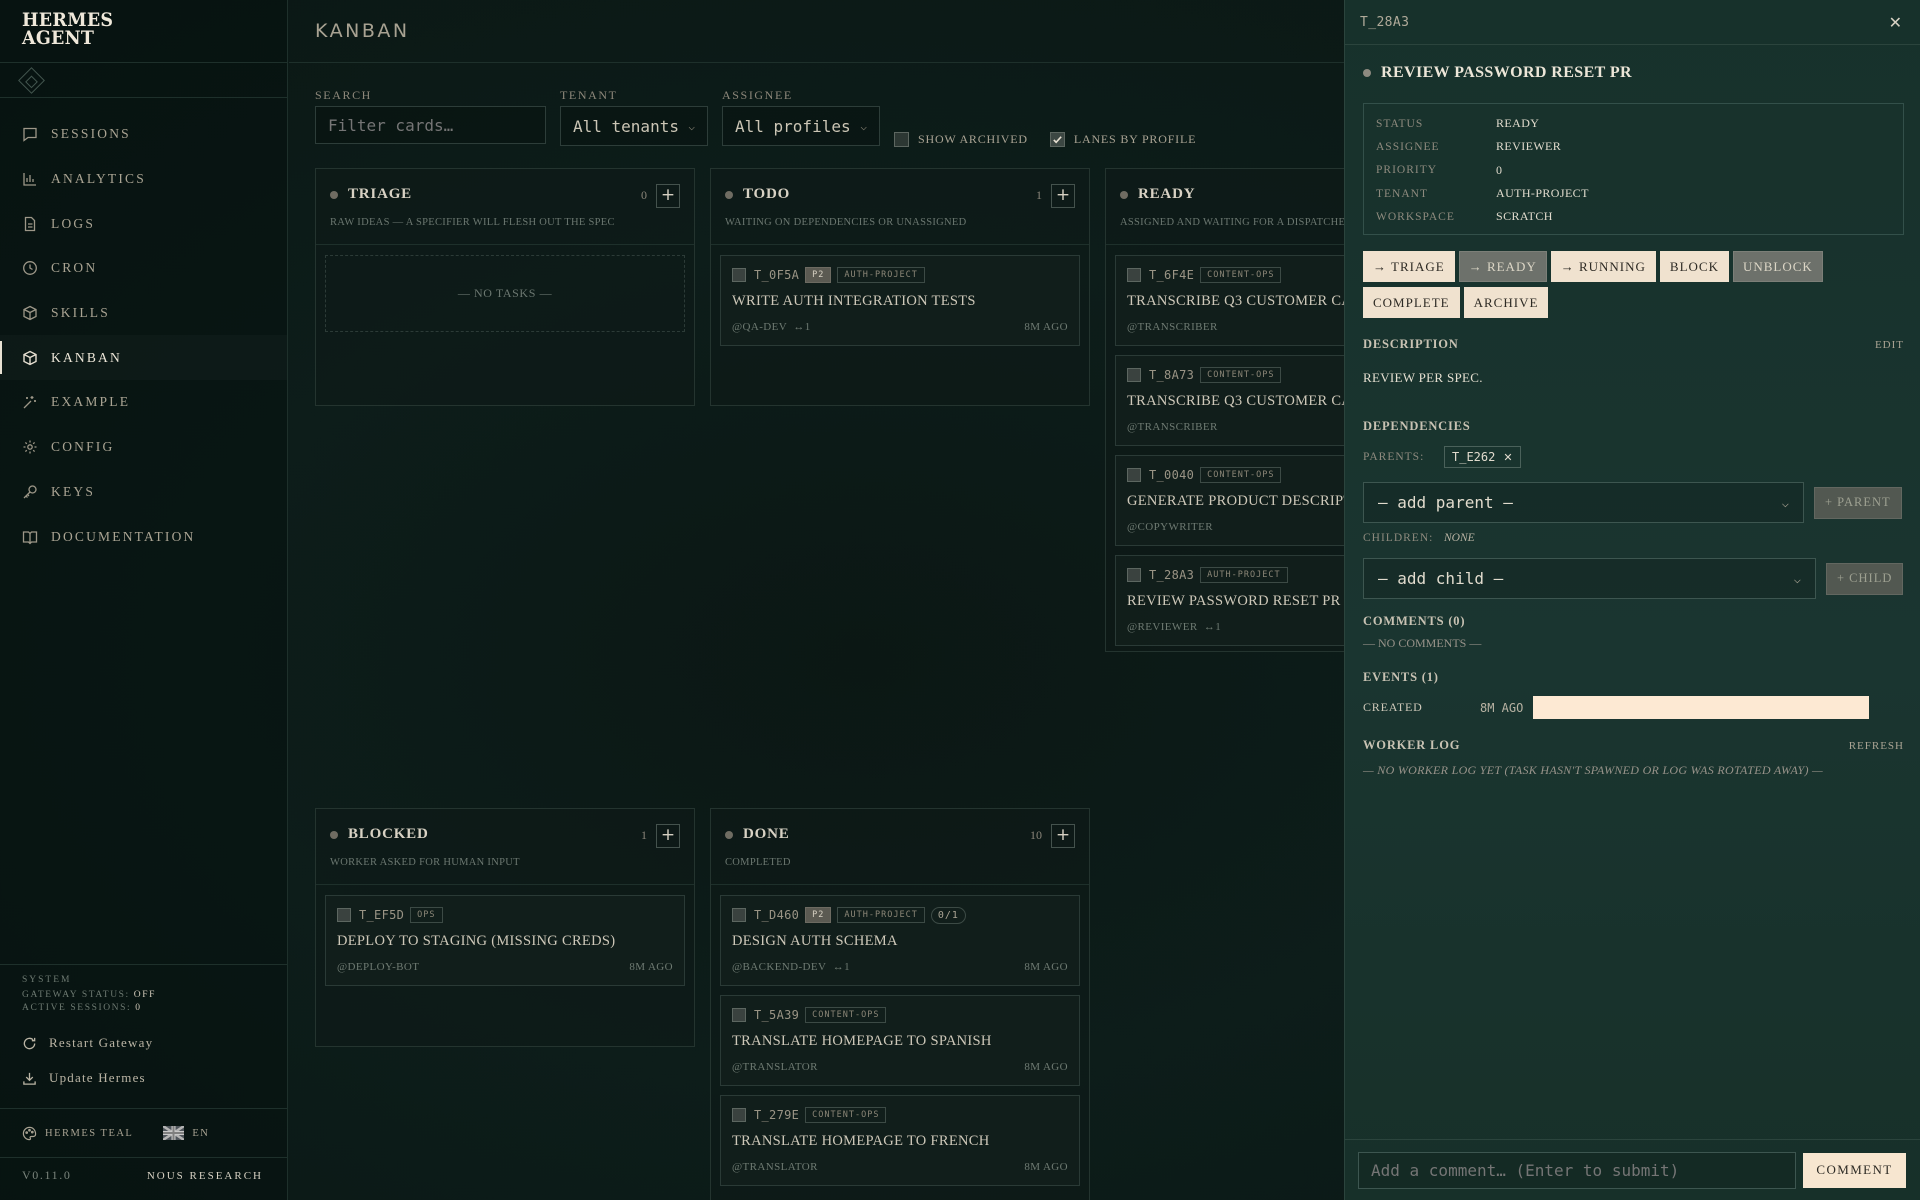 The image size is (1920, 1200). I want to click on dependencies-heading: DEPENDENCIES, so click(1417, 426).